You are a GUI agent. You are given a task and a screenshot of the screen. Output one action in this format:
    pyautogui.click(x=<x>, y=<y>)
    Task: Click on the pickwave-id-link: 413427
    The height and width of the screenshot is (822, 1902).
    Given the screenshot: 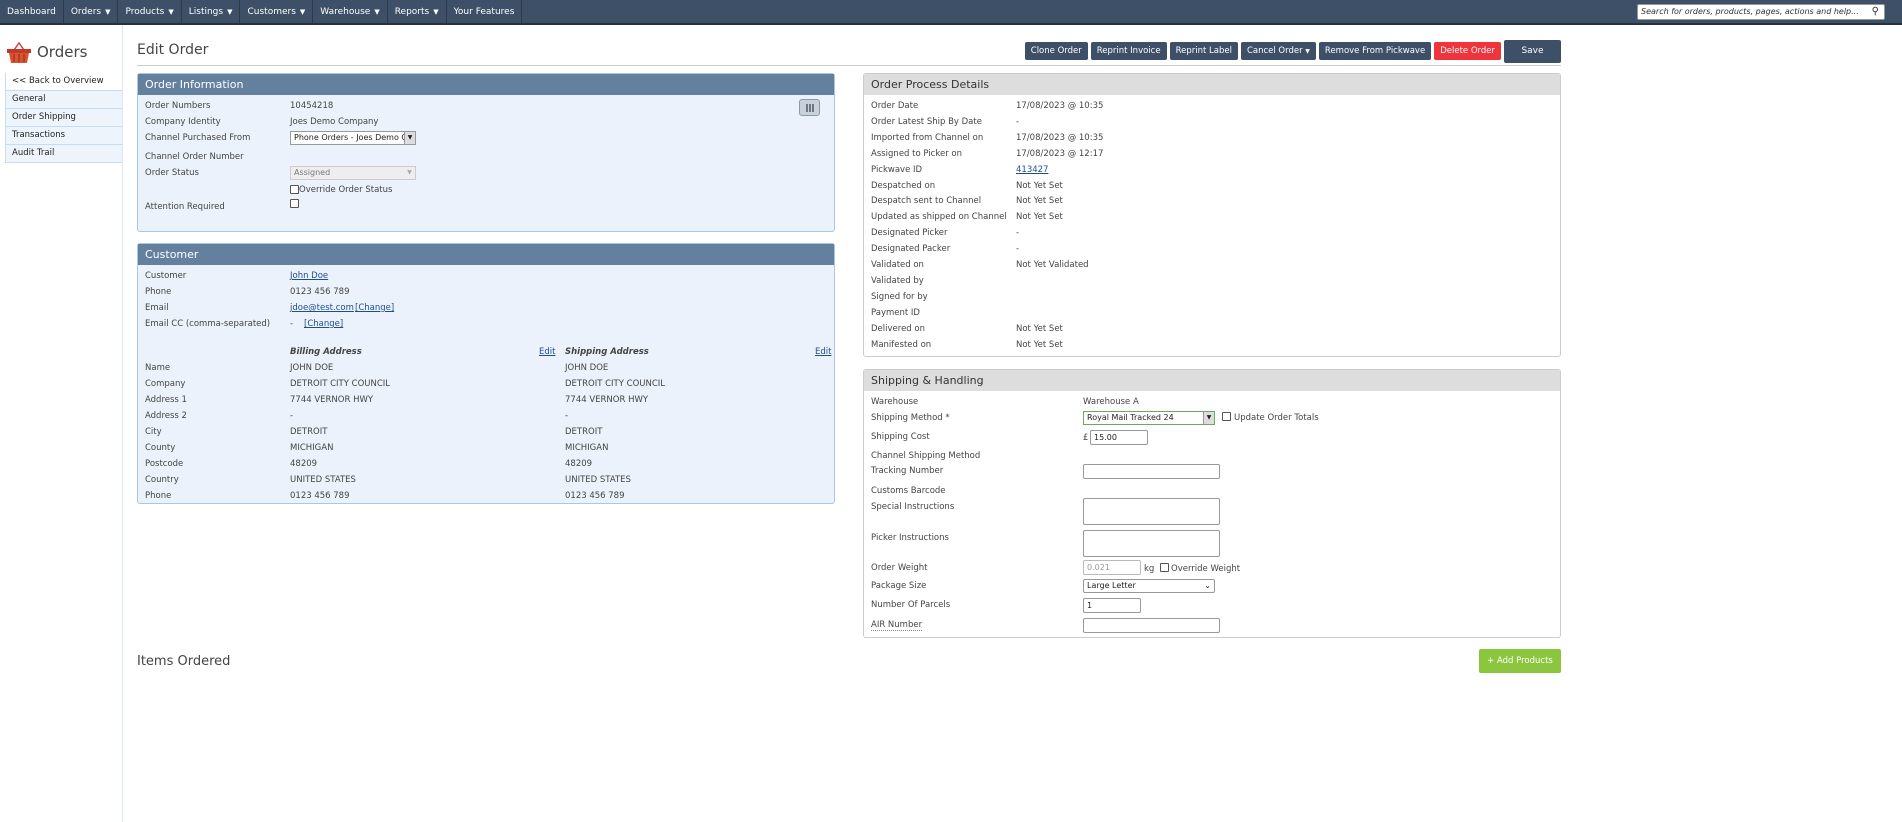 What is the action you would take?
    pyautogui.click(x=1032, y=170)
    